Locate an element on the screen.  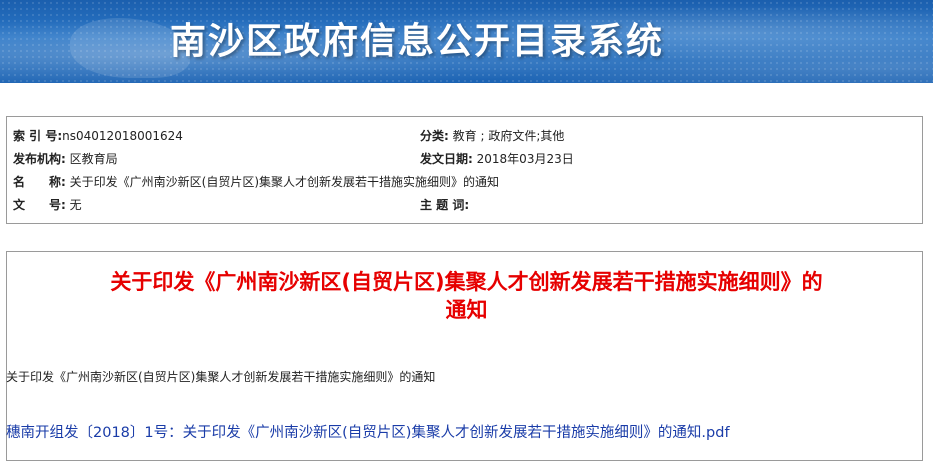
meta-index-row: 索 引 号:ns04012018001624 is located at coordinates (98, 136).